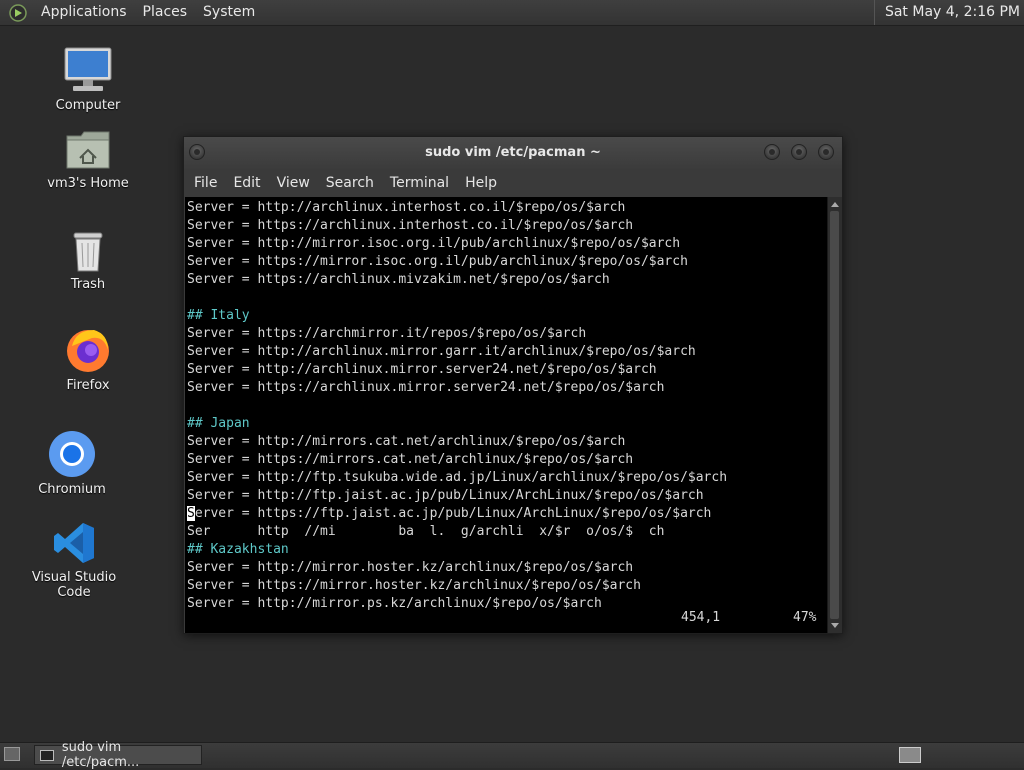  Describe the element at coordinates (218, 315) in the screenshot. I see `vim-comment-line: ## Italy` at that location.